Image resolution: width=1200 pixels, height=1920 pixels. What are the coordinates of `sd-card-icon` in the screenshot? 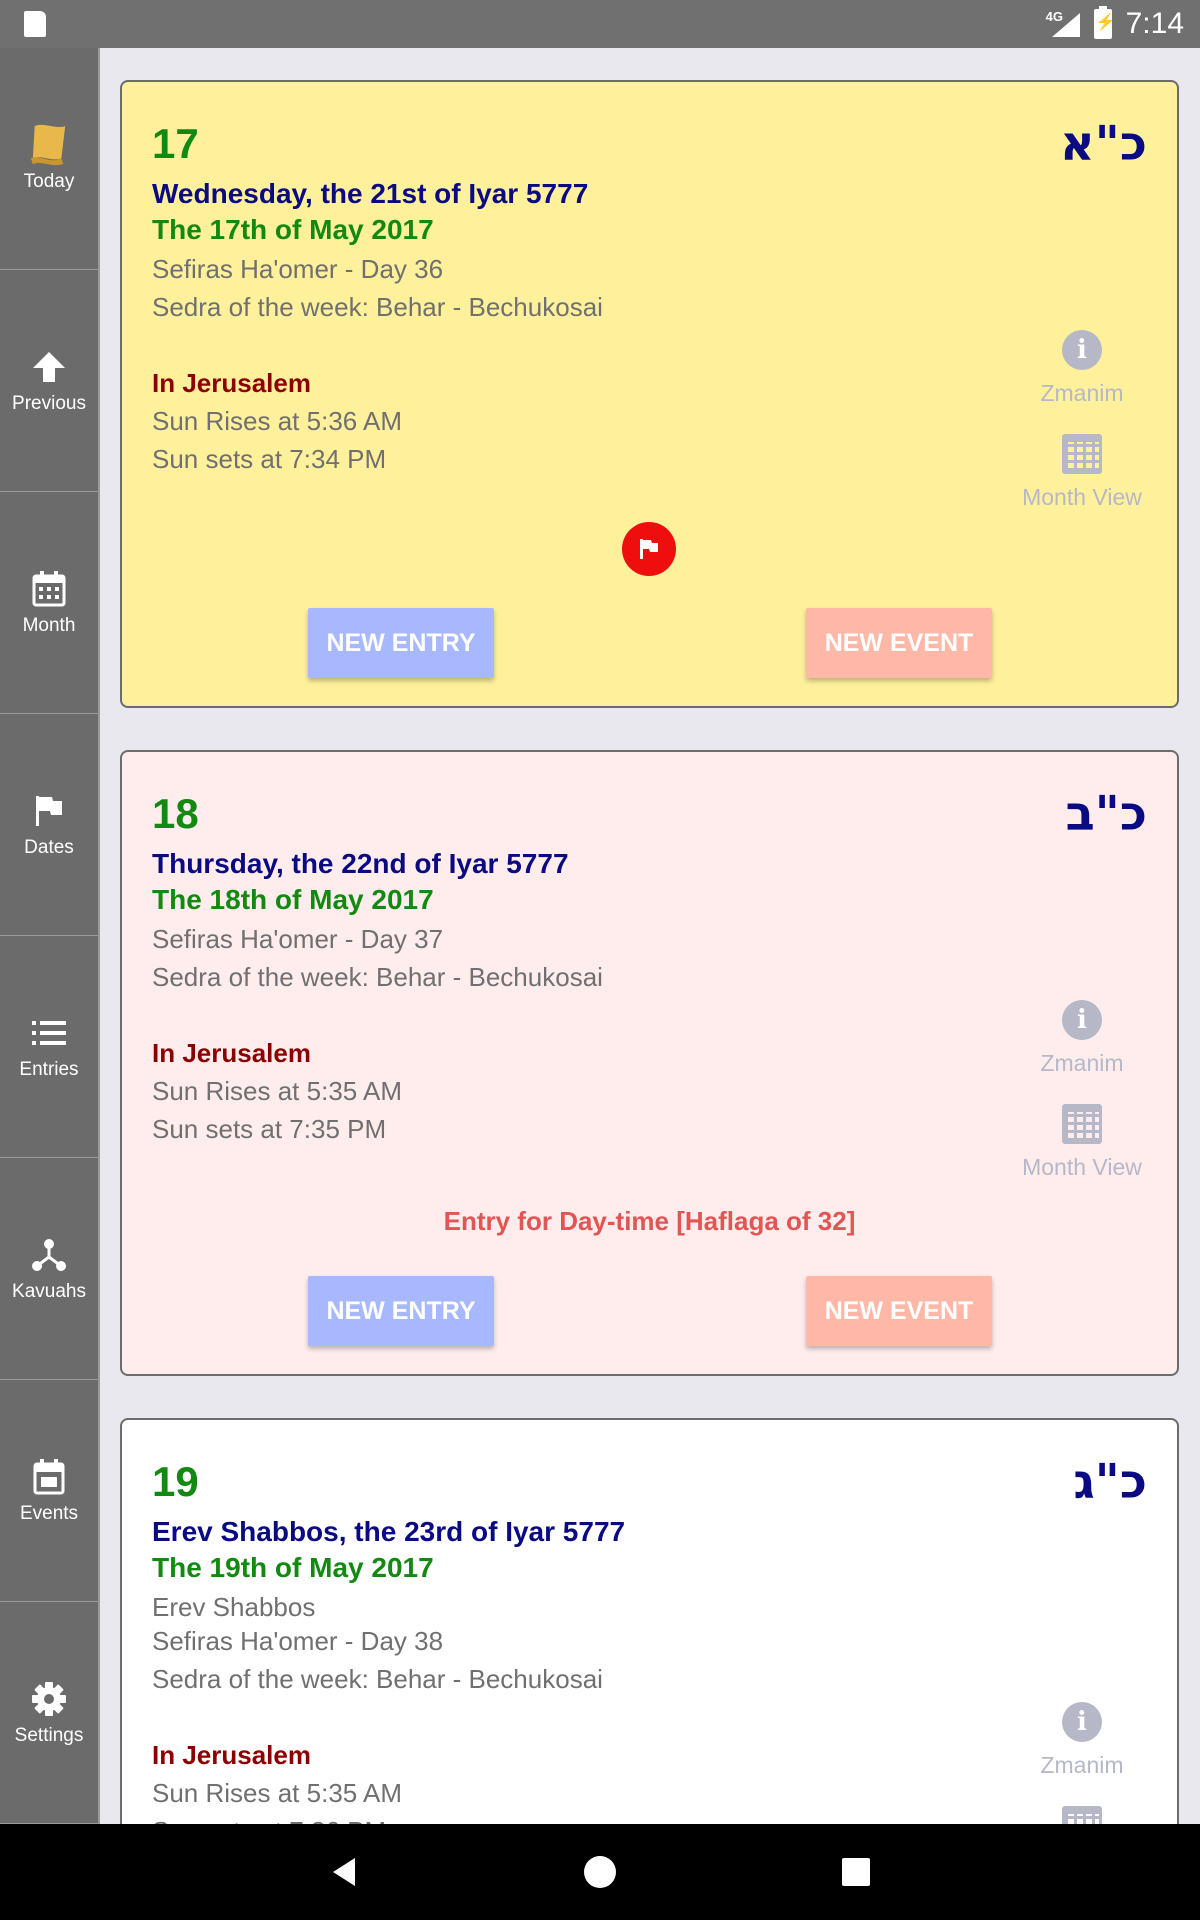 It's located at (35, 24).